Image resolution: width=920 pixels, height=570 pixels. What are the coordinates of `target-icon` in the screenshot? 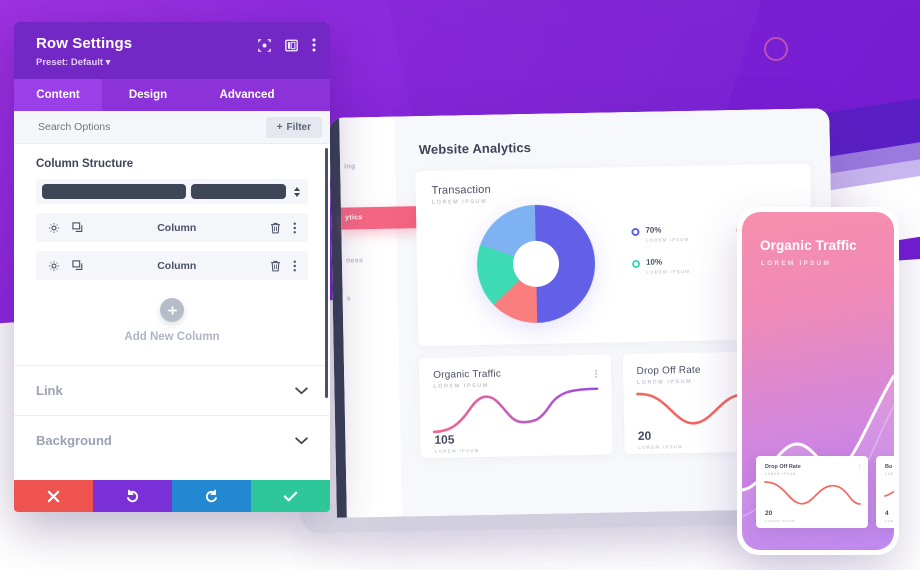 It's located at (264, 45).